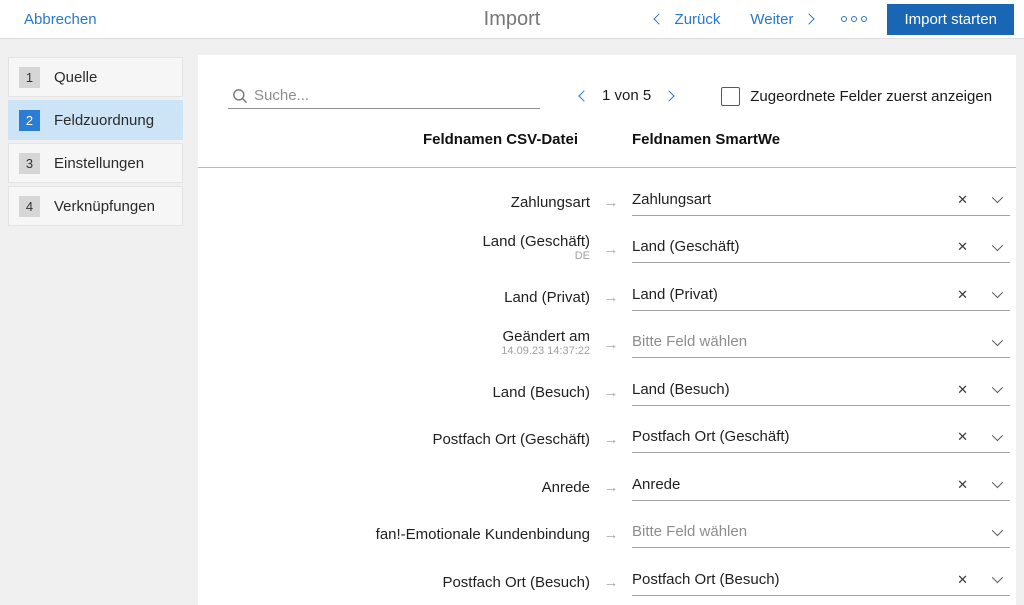 The image size is (1024, 605). What do you see at coordinates (821, 250) in the screenshot?
I see `target-field-select: Land (Geschäft) ✕` at bounding box center [821, 250].